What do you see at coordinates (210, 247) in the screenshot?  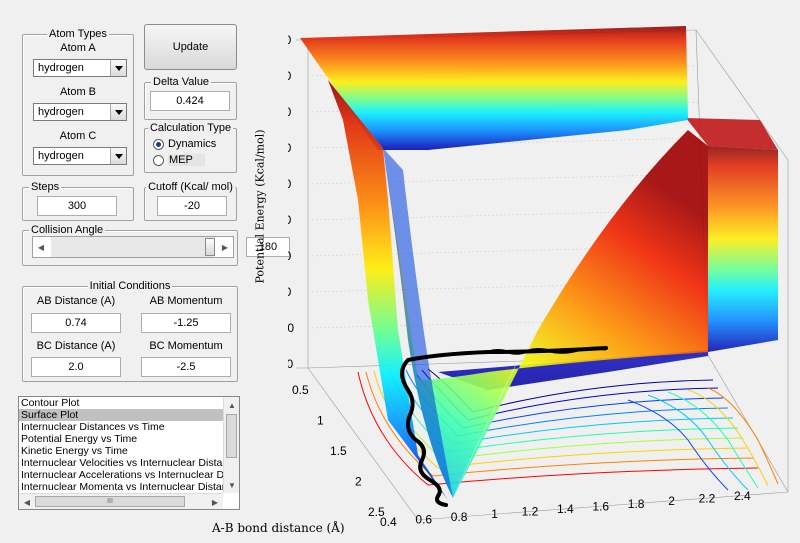 I see `slider-thumb` at bounding box center [210, 247].